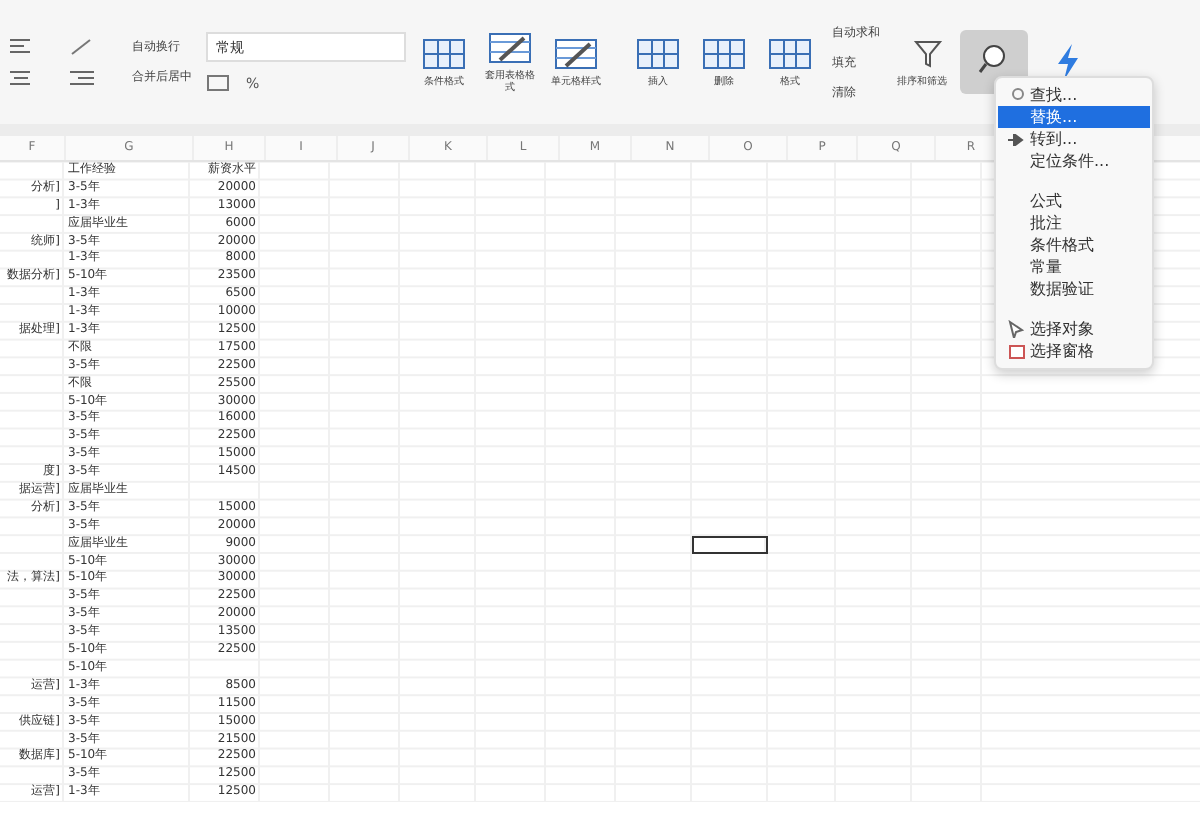  Describe the element at coordinates (1074, 223) in the screenshot. I see `menu-item: 批注` at that location.